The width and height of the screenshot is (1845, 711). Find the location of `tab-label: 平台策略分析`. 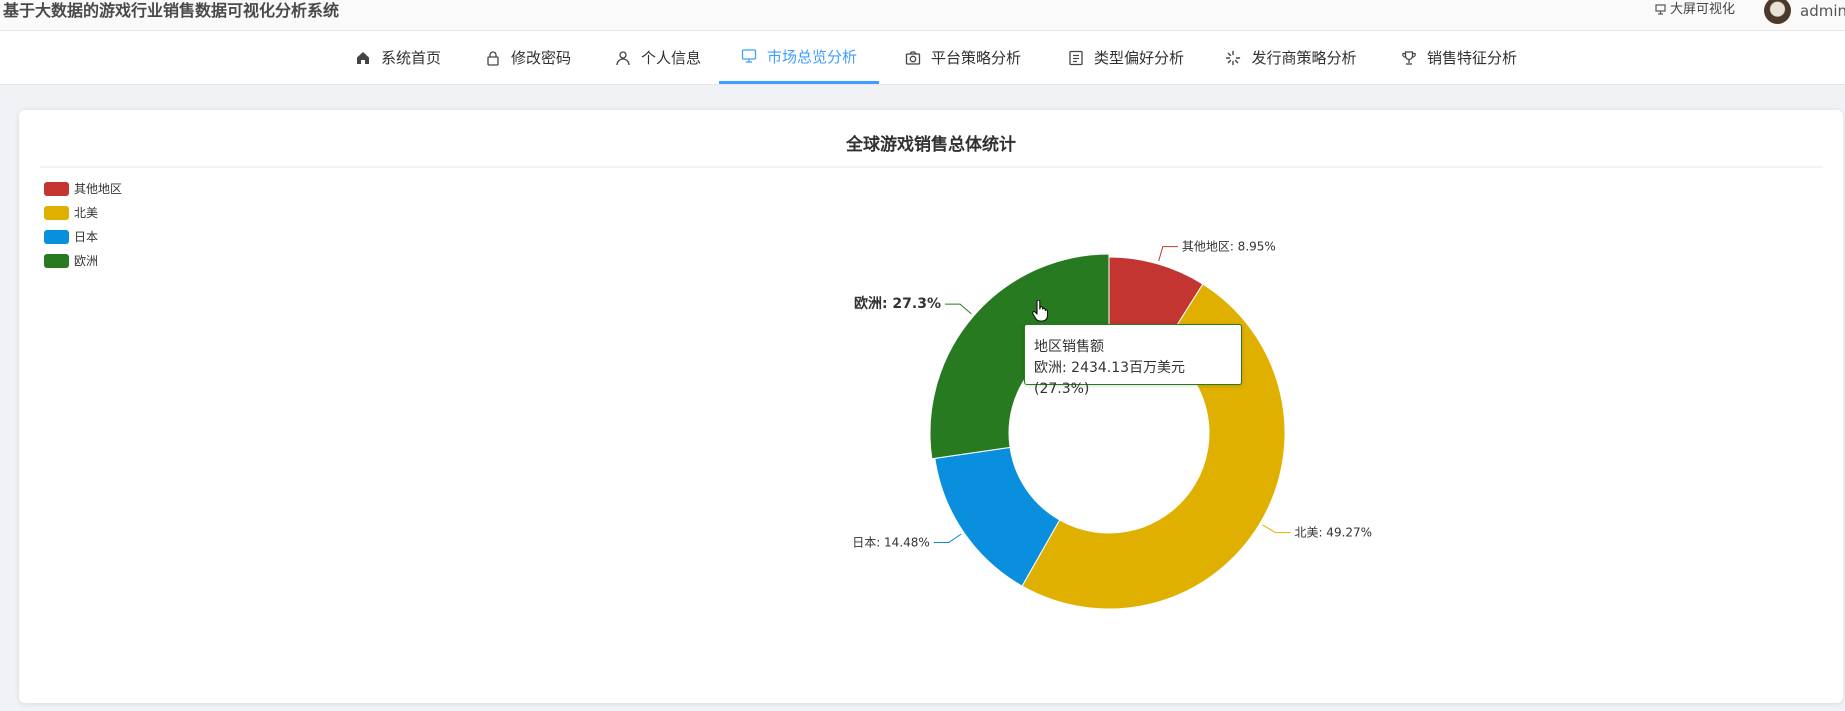

tab-label: 平台策略分析 is located at coordinates (975, 58).